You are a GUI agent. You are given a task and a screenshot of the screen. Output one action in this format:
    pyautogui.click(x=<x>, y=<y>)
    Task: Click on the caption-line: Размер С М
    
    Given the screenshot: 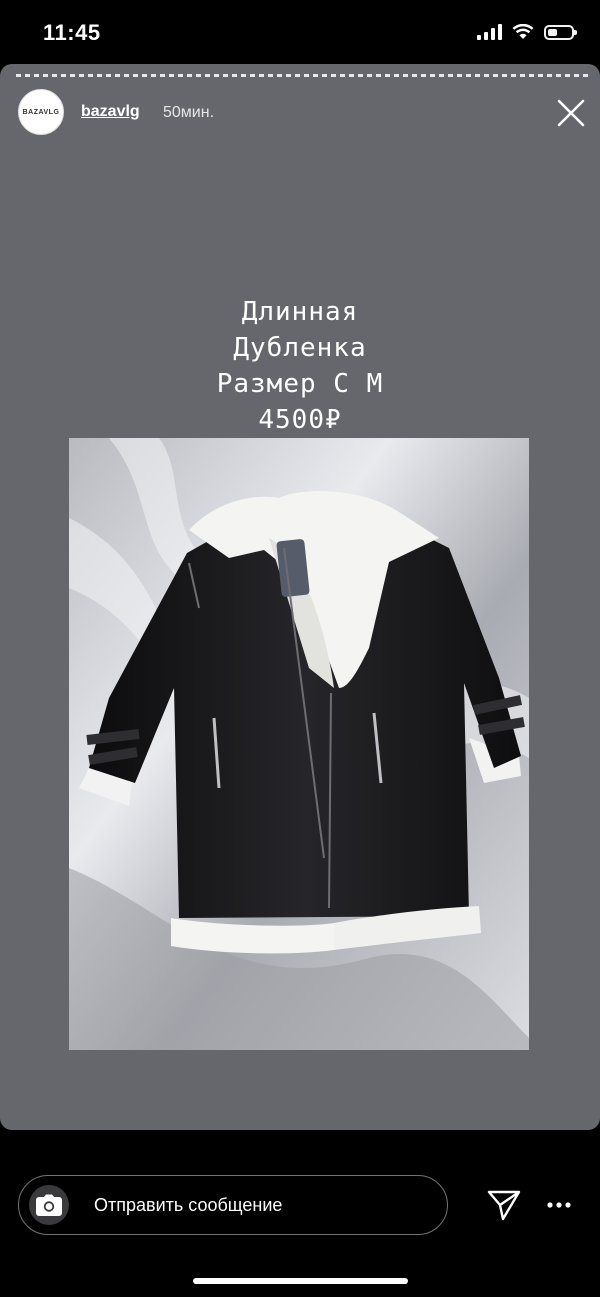 What is the action you would take?
    pyautogui.click(x=300, y=384)
    